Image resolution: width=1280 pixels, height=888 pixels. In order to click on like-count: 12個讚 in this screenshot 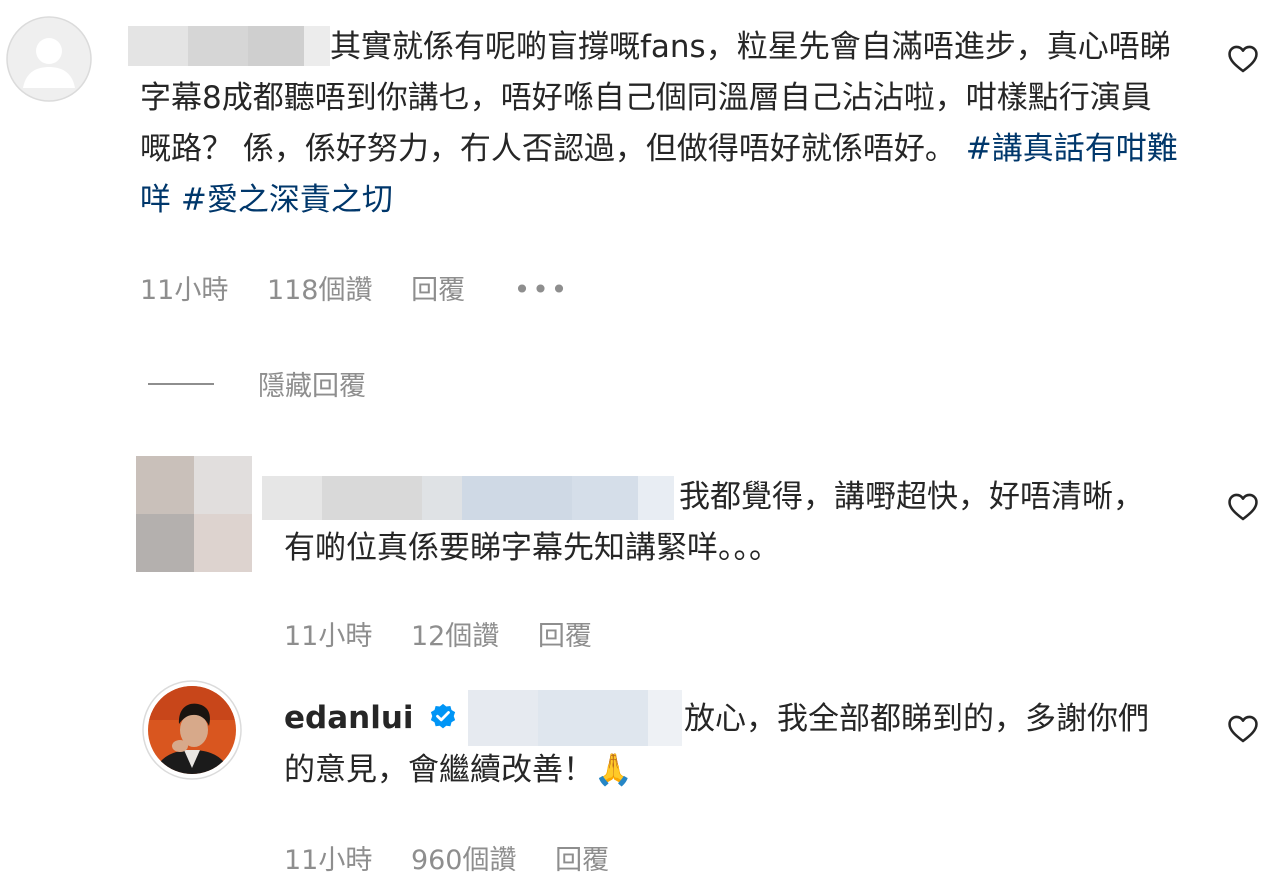, I will do `click(455, 636)`.